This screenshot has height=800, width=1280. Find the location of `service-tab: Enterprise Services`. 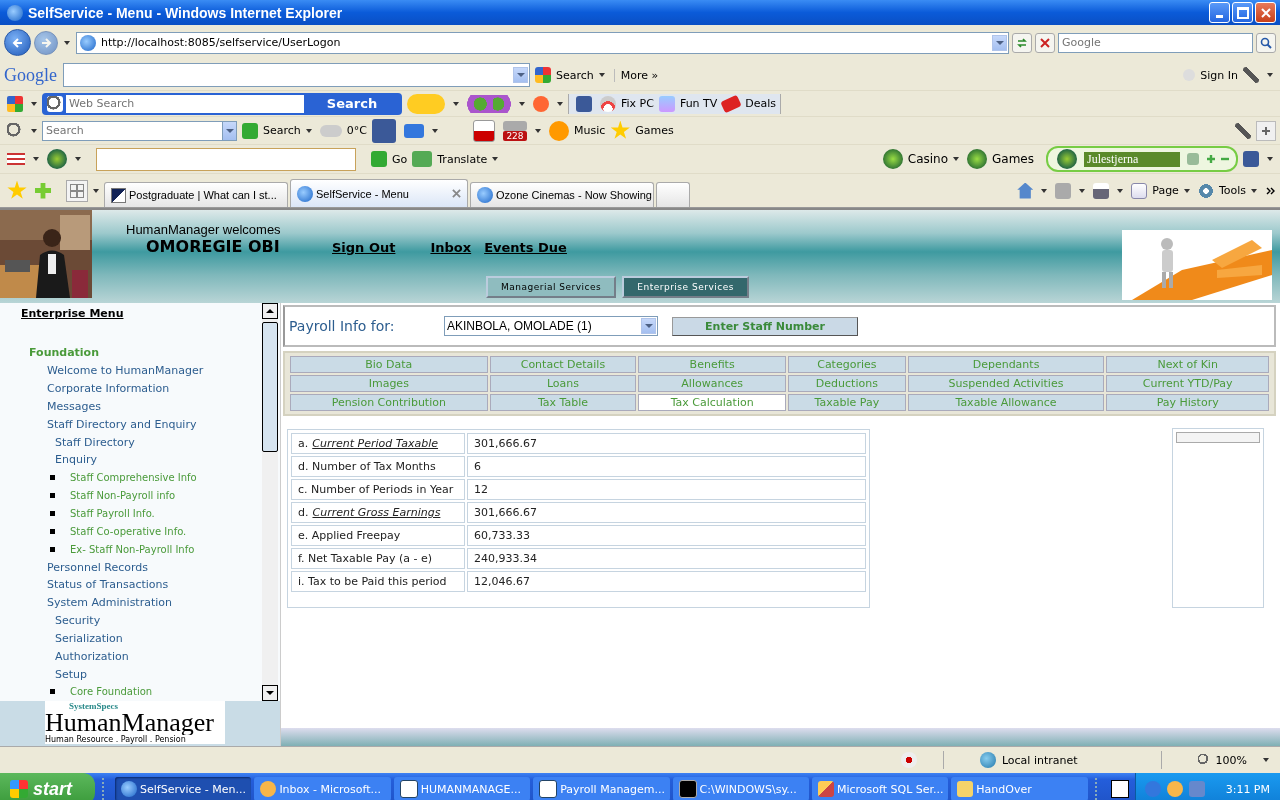

service-tab: Enterprise Services is located at coordinates (685, 287).